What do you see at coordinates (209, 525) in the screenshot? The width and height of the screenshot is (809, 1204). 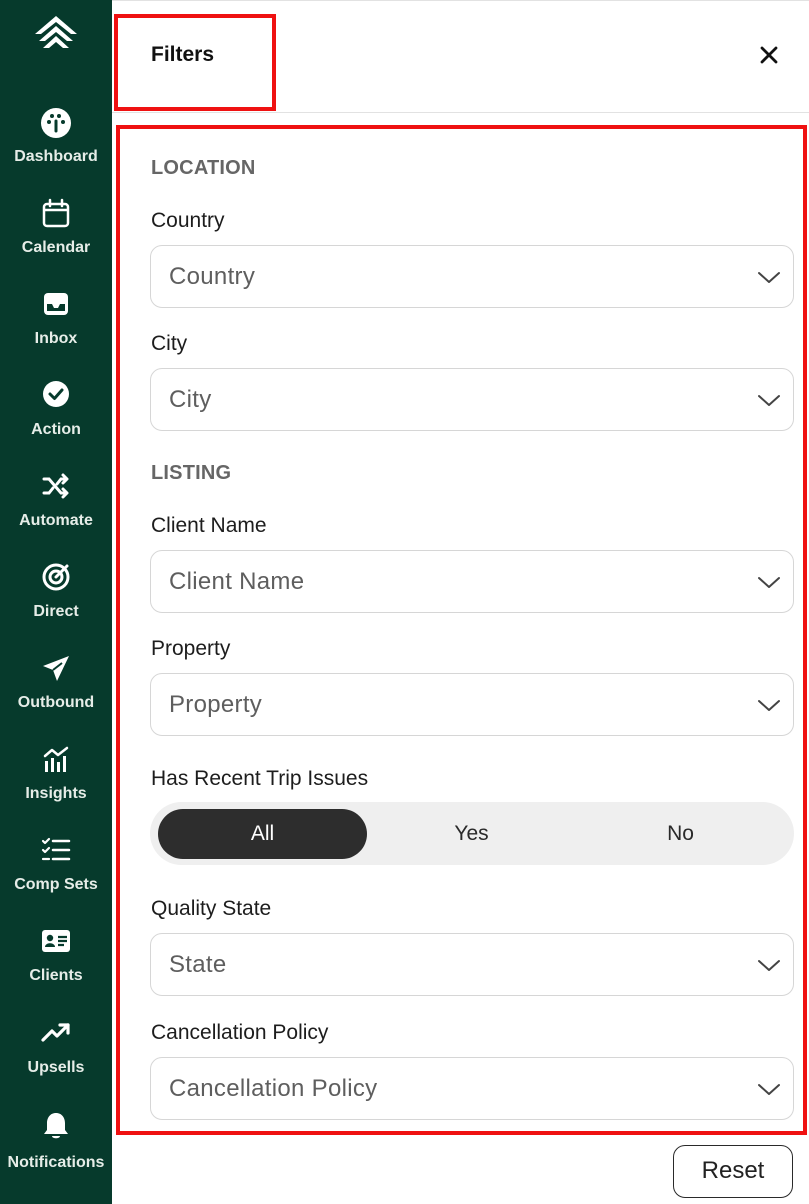 I see `client-name-label: Client Name` at bounding box center [209, 525].